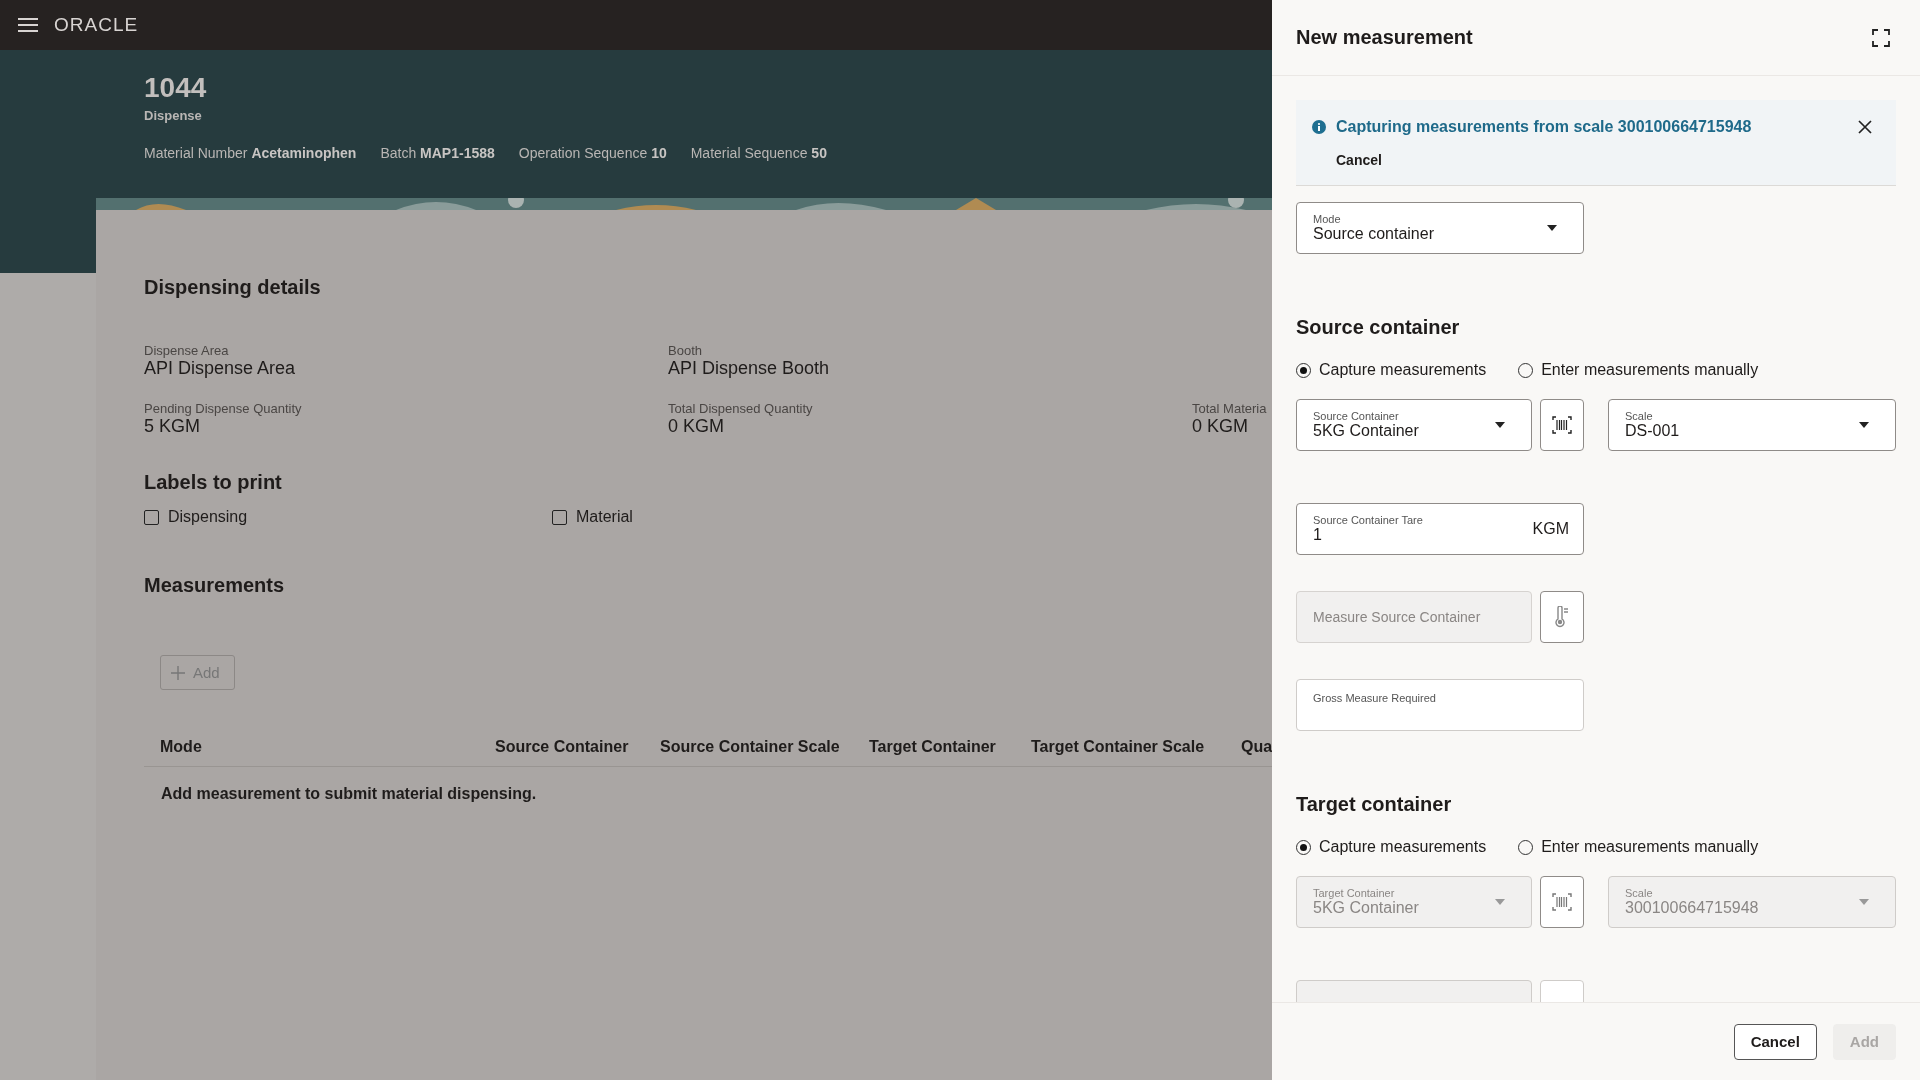 The height and width of the screenshot is (1080, 1920). I want to click on field-label: Pending Dispense Quantity, so click(223, 408).